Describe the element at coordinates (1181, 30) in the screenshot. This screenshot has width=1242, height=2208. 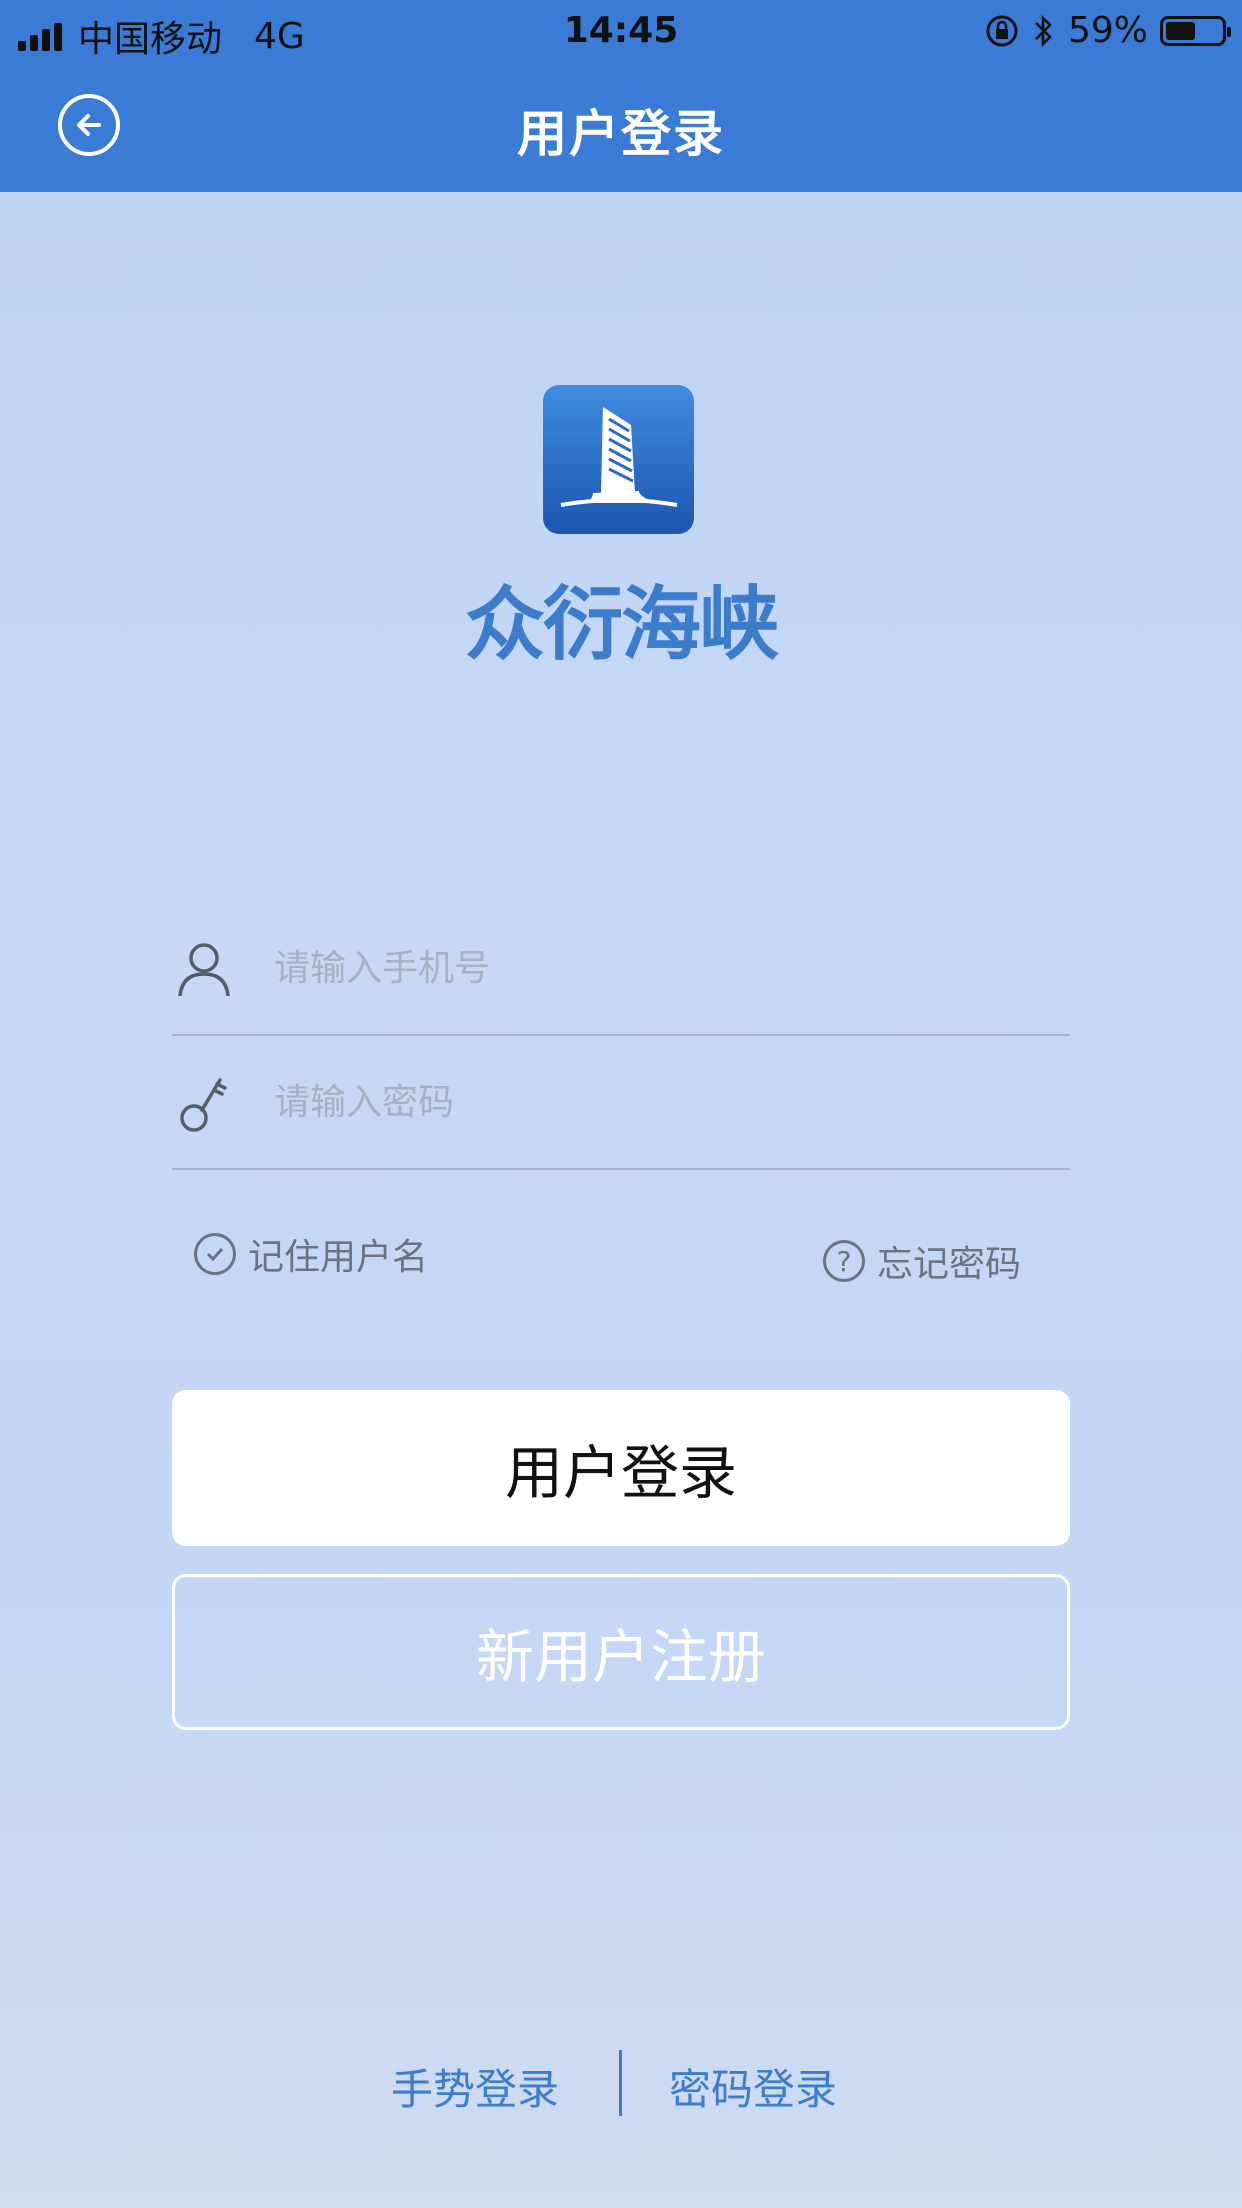
I see `battery-fill` at that location.